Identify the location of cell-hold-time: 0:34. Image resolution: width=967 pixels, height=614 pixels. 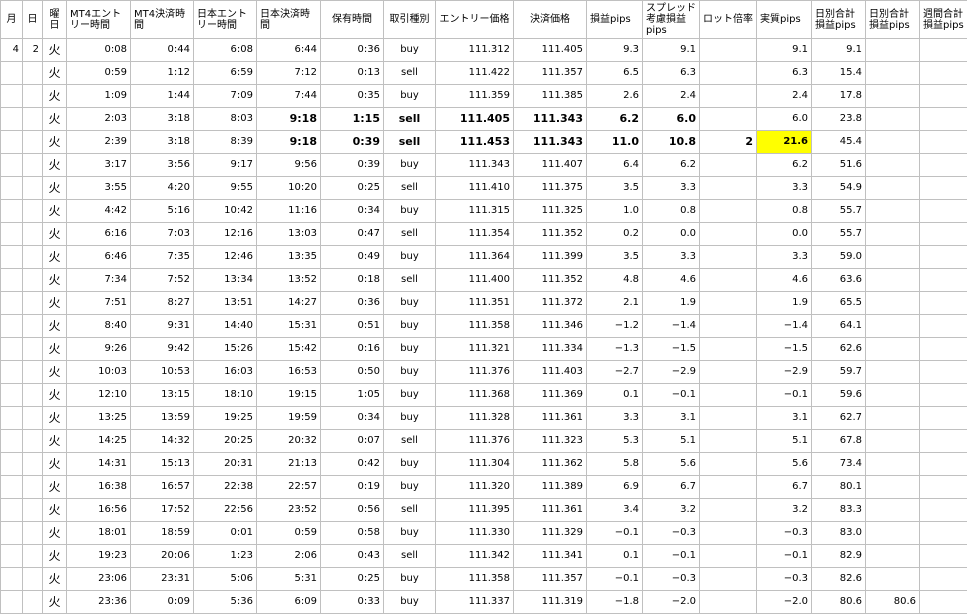
(352, 418).